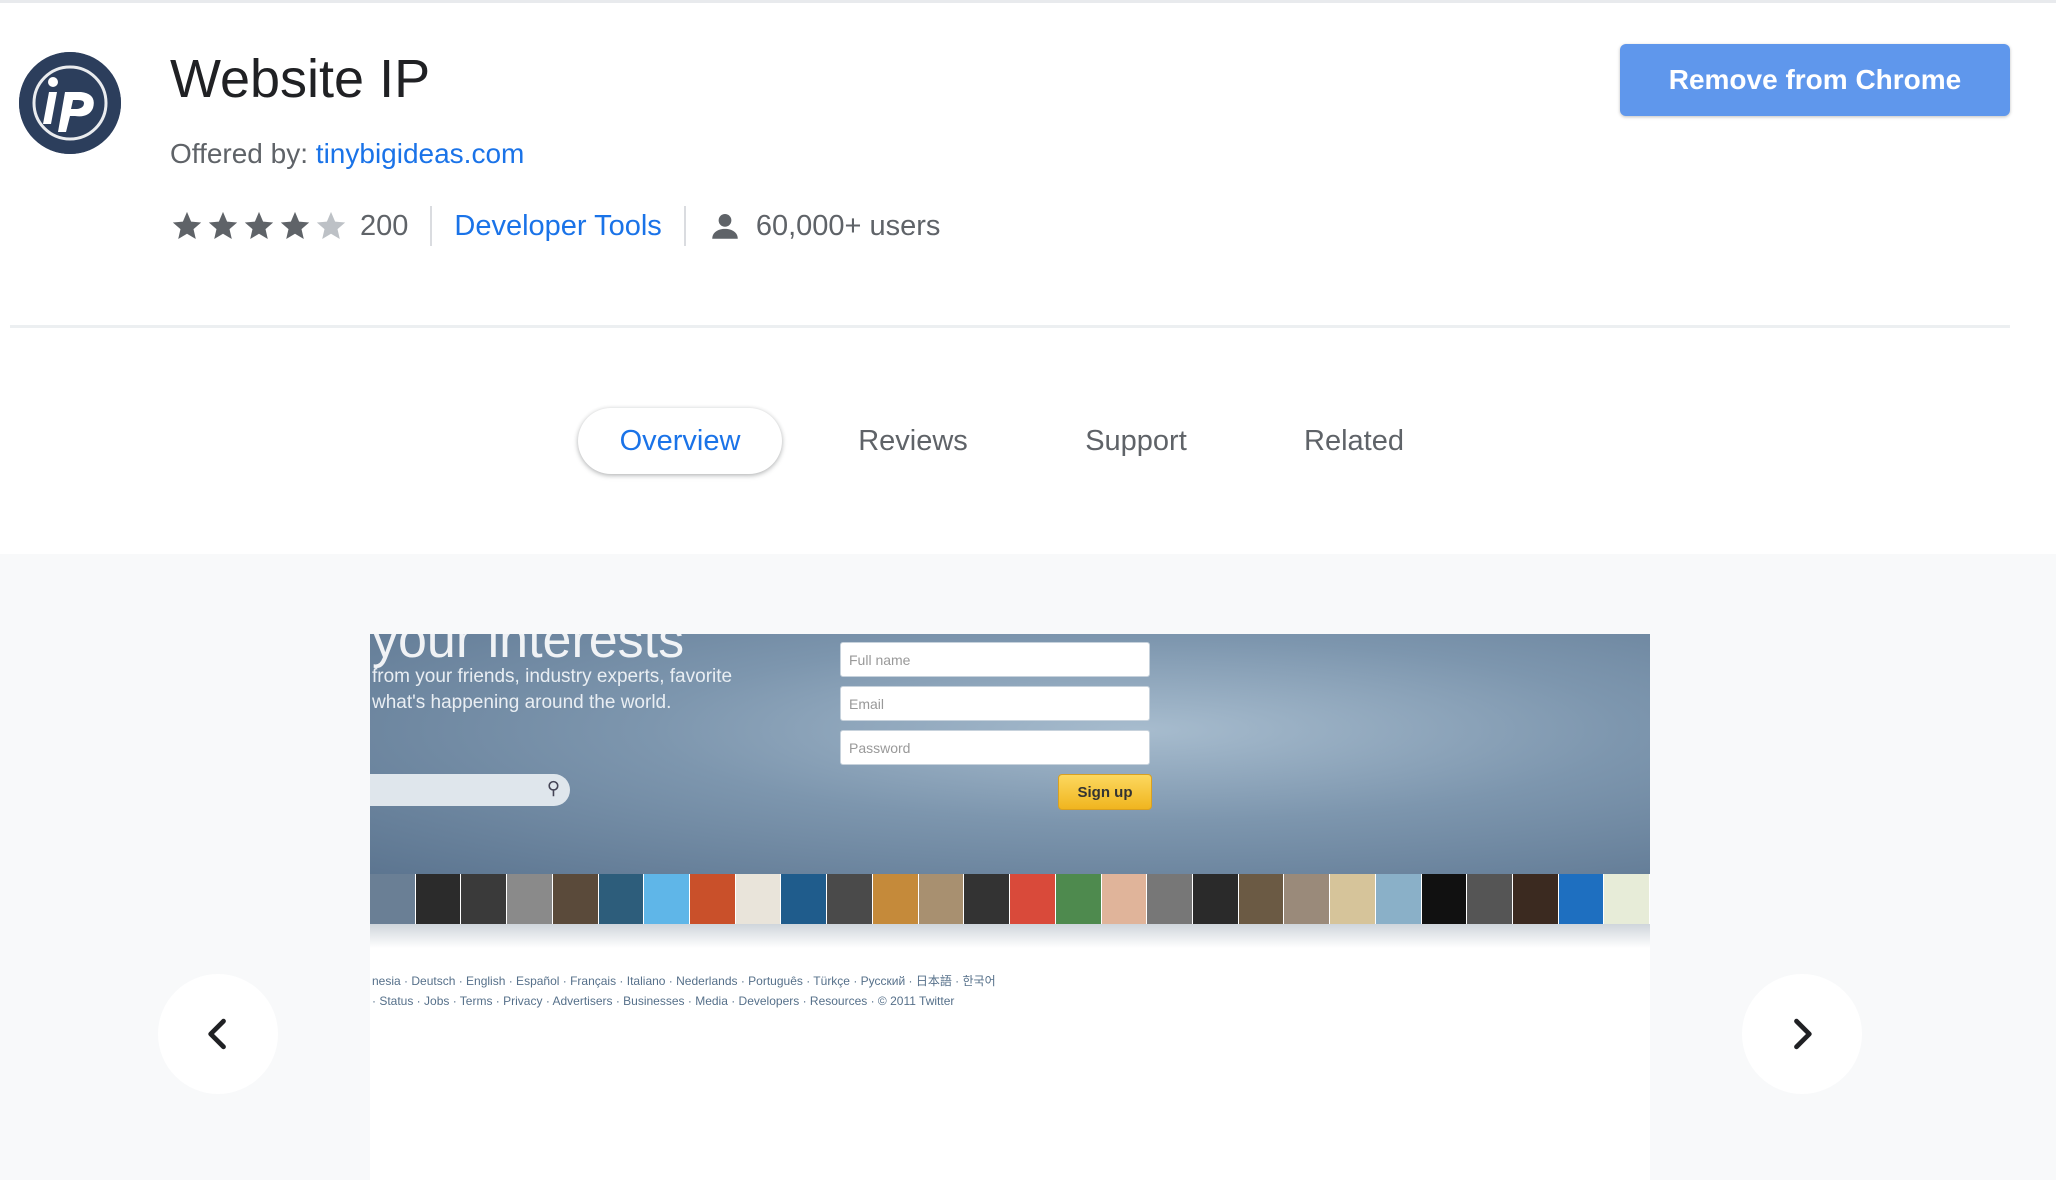 The width and height of the screenshot is (2056, 1180). I want to click on screenshot-email-field: Email, so click(995, 703).